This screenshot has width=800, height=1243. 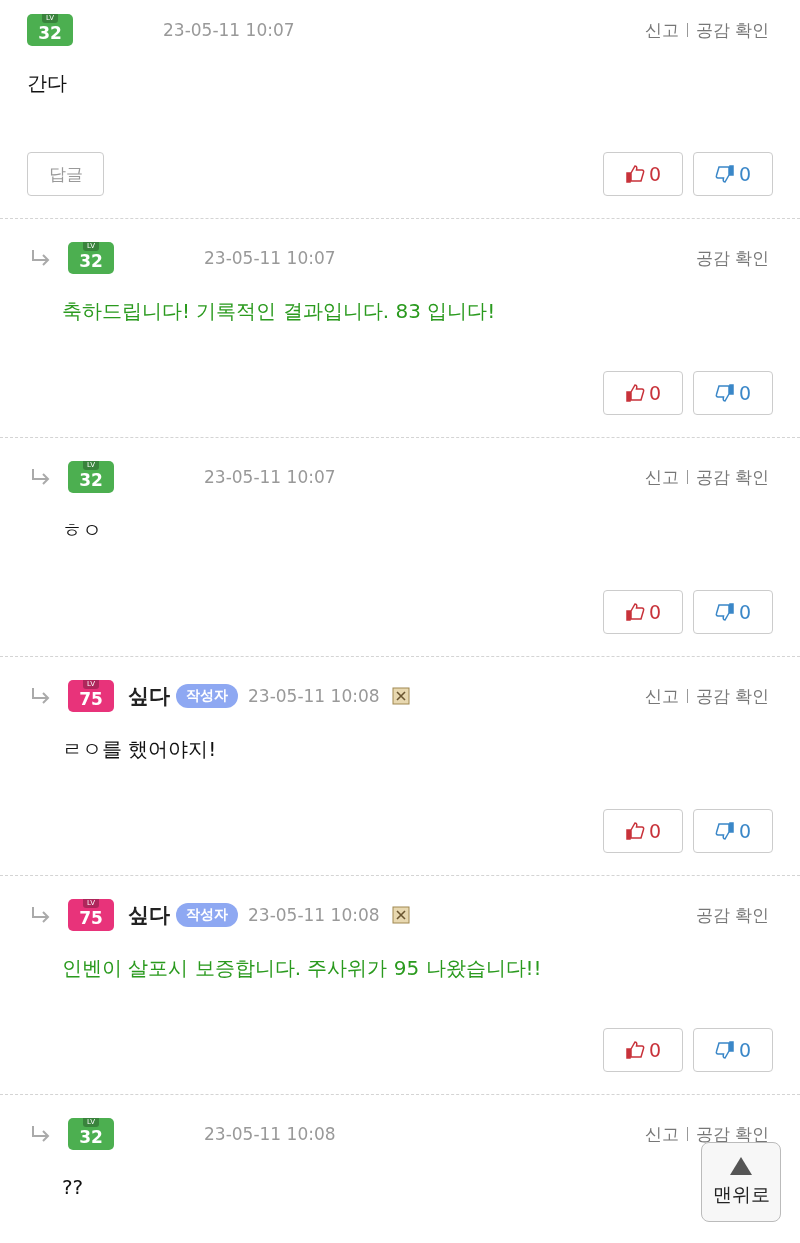 What do you see at coordinates (47, 83) in the screenshot?
I see `comment-text: 간다` at bounding box center [47, 83].